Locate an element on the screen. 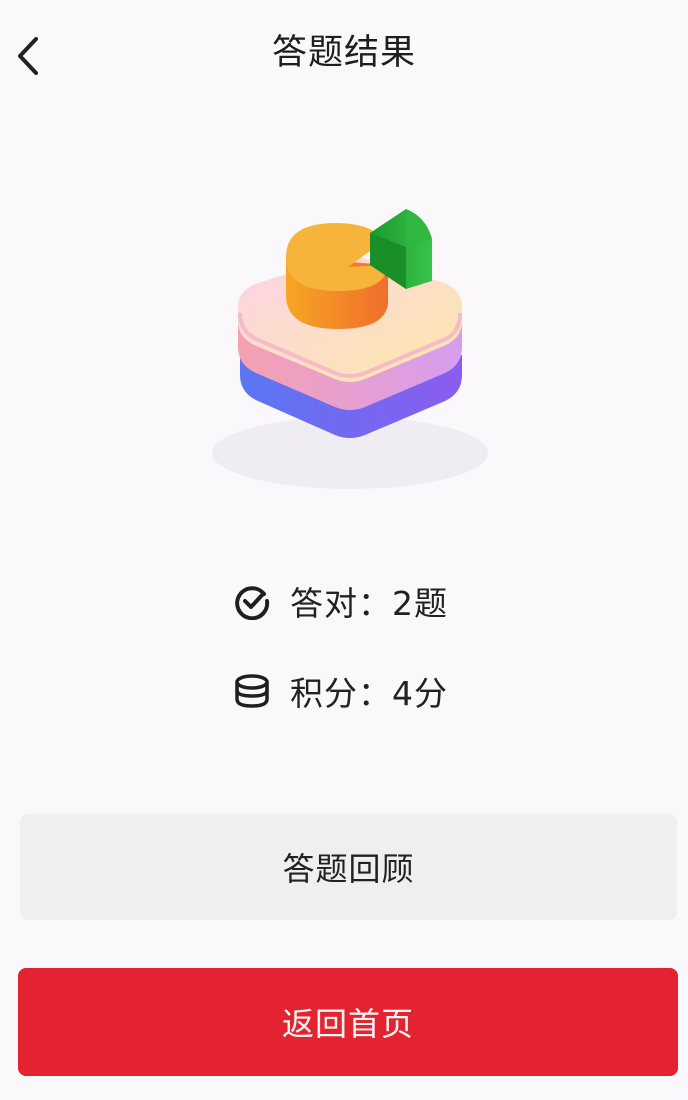  correct-count-text: 答对：2题 is located at coordinates (369, 603).